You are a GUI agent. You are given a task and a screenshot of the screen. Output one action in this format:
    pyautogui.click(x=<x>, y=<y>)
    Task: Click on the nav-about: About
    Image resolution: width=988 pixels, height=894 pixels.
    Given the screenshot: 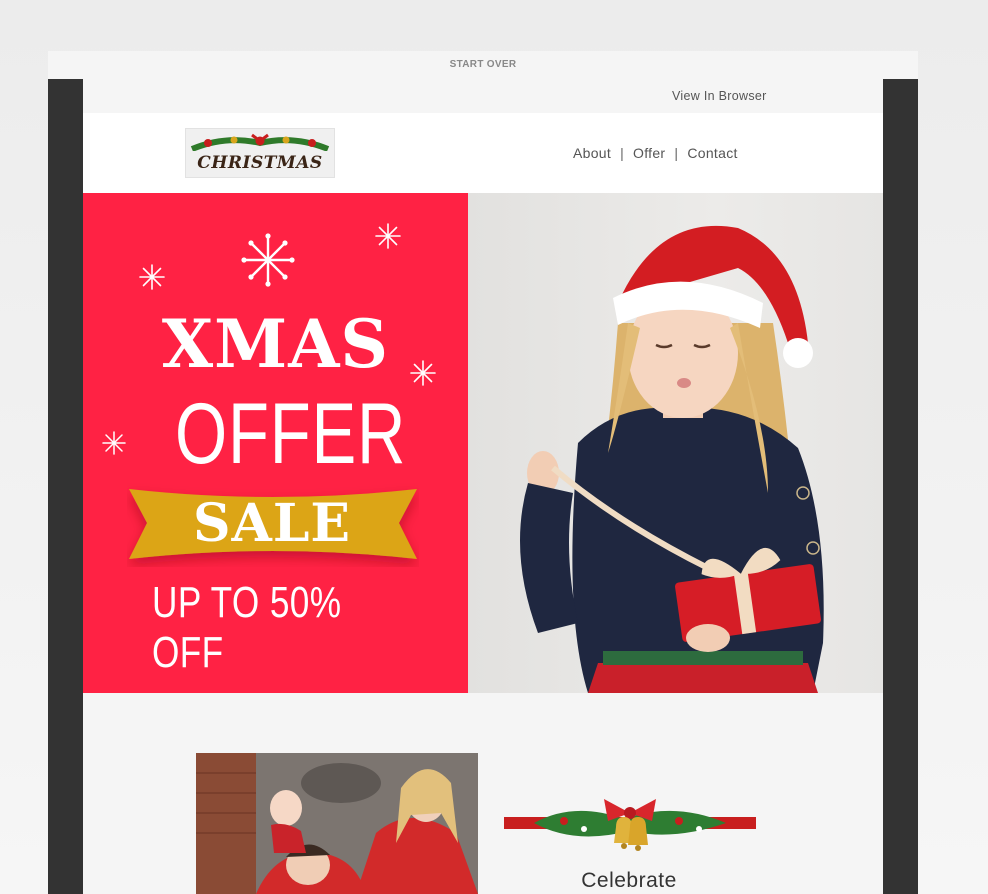 What is the action you would take?
    pyautogui.click(x=592, y=153)
    